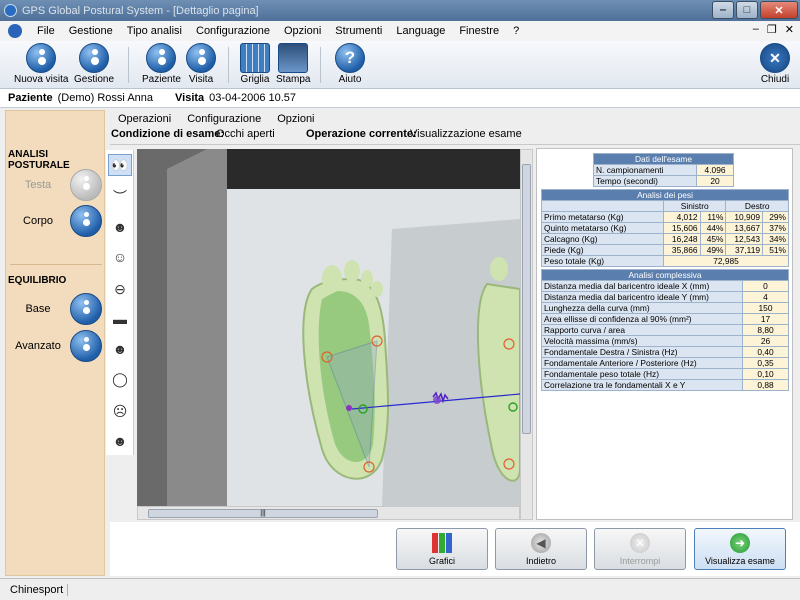 The image size is (800, 600). Describe the element at coordinates (46, 31) in the screenshot. I see `menu-file: File` at that location.